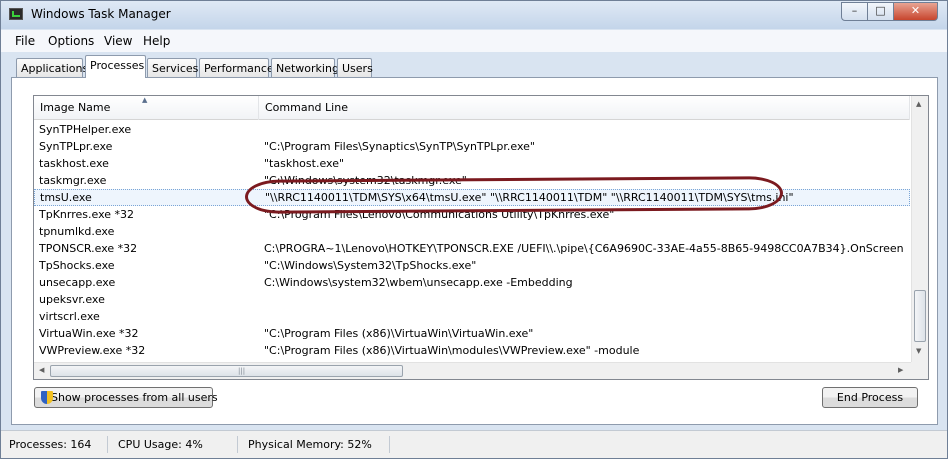 The image size is (948, 459). What do you see at coordinates (47, 397) in the screenshot?
I see `uac-shield-icon` at bounding box center [47, 397].